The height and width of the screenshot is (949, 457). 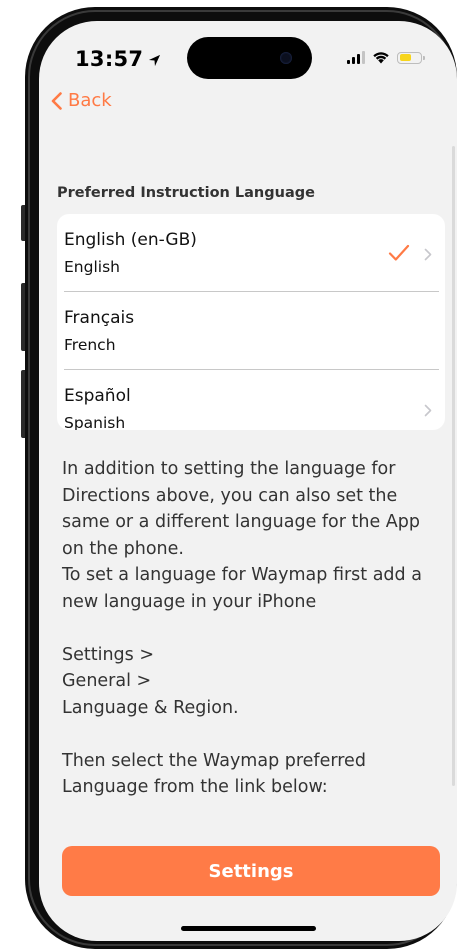 I want to click on language-translation: French, so click(x=90, y=345).